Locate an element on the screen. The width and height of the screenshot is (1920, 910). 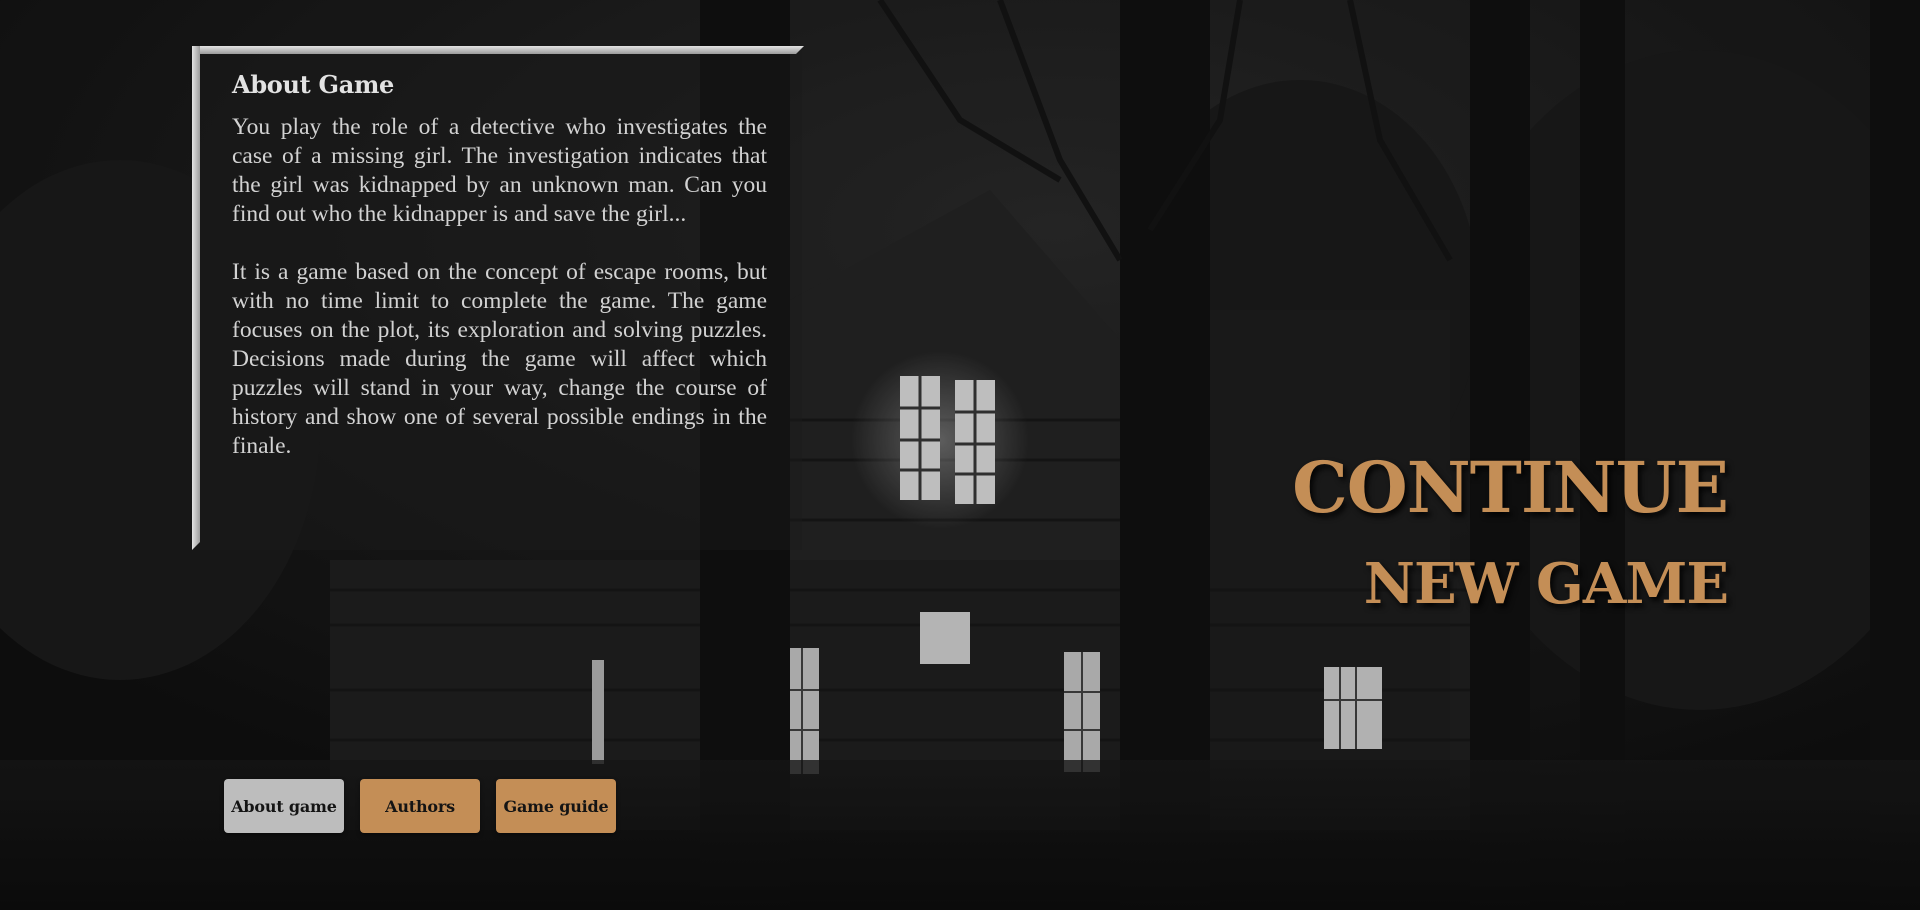
authors-button: Authors is located at coordinates (420, 806).